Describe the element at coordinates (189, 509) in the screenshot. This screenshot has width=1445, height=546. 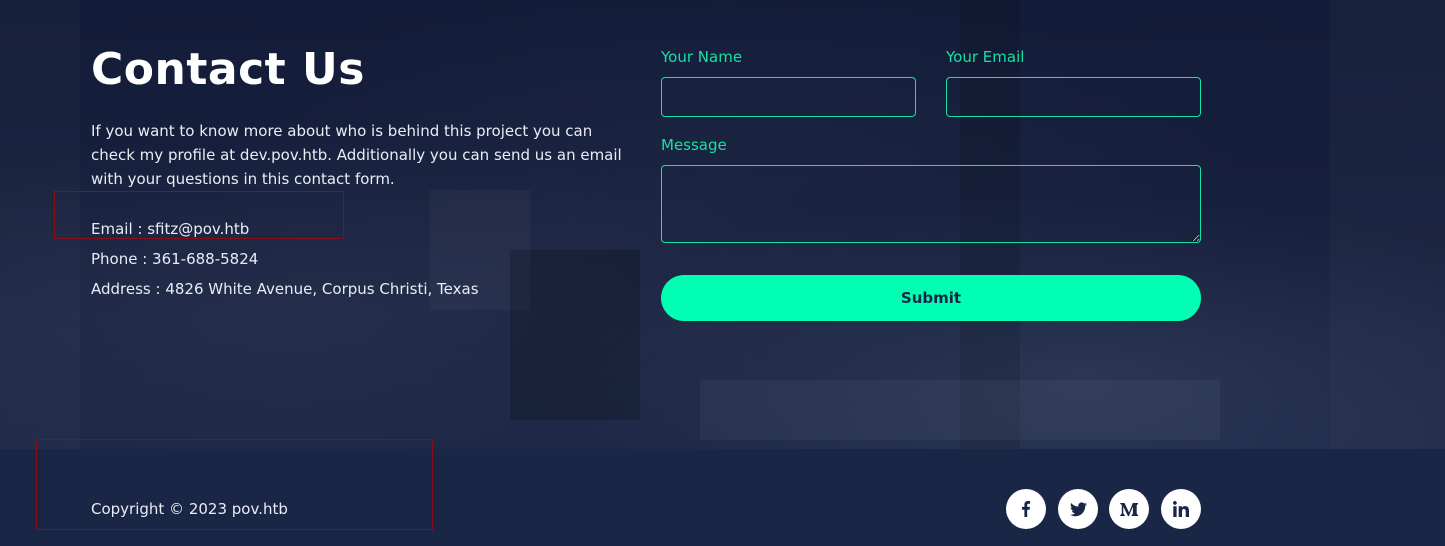
I see `copyright-text: Copyright © 2023 pov.htb` at that location.